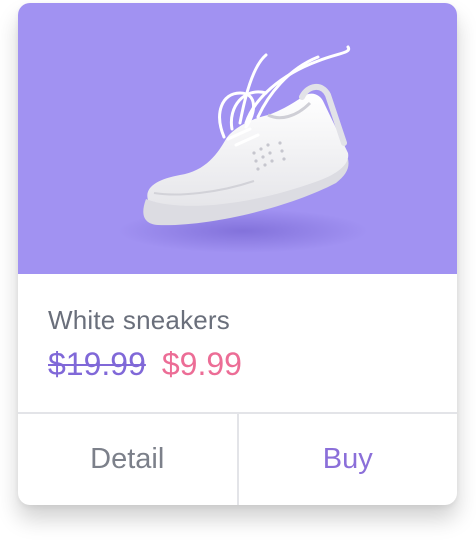 The image size is (476, 542). What do you see at coordinates (201, 364) in the screenshot?
I see `sale-price: $9.99` at bounding box center [201, 364].